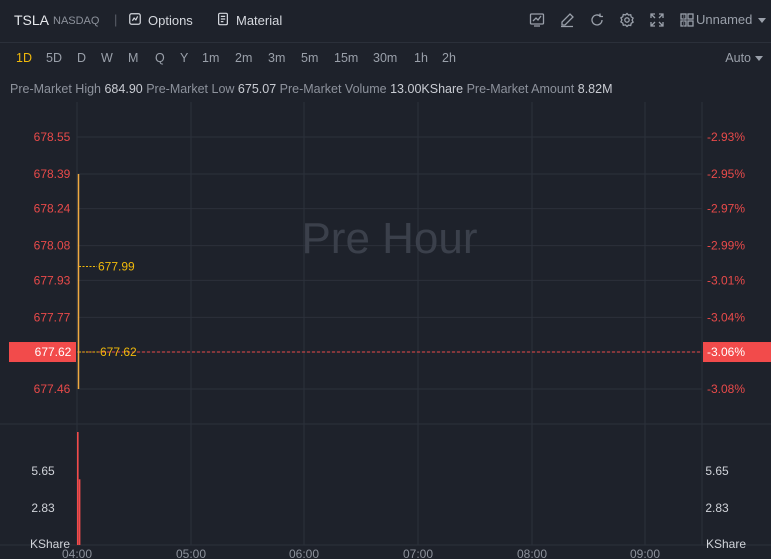 The height and width of the screenshot is (559, 771). Describe the element at coordinates (726, 352) in the screenshot. I see `current-pct-label: -3.06%` at that location.